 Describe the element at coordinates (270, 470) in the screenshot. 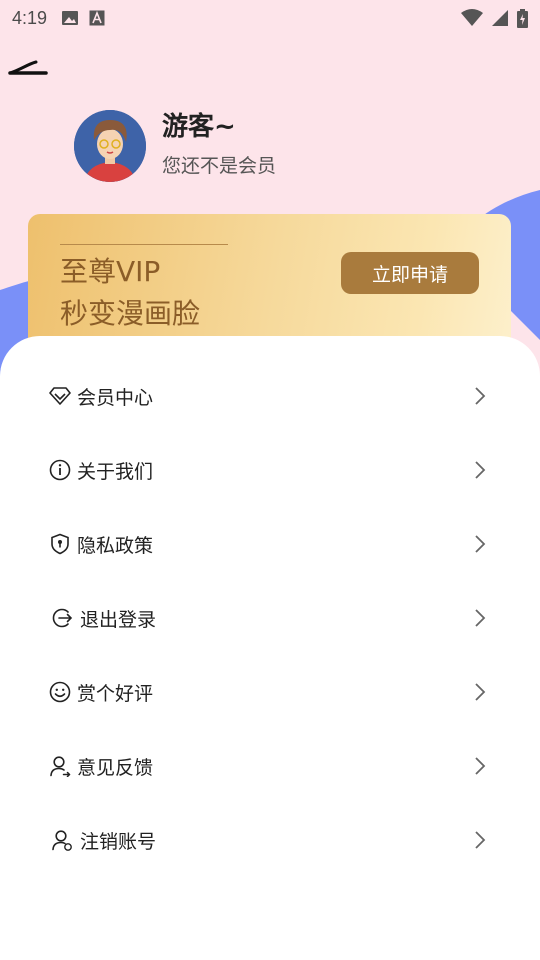

I see `menu-item-about-us: 关于我们` at that location.